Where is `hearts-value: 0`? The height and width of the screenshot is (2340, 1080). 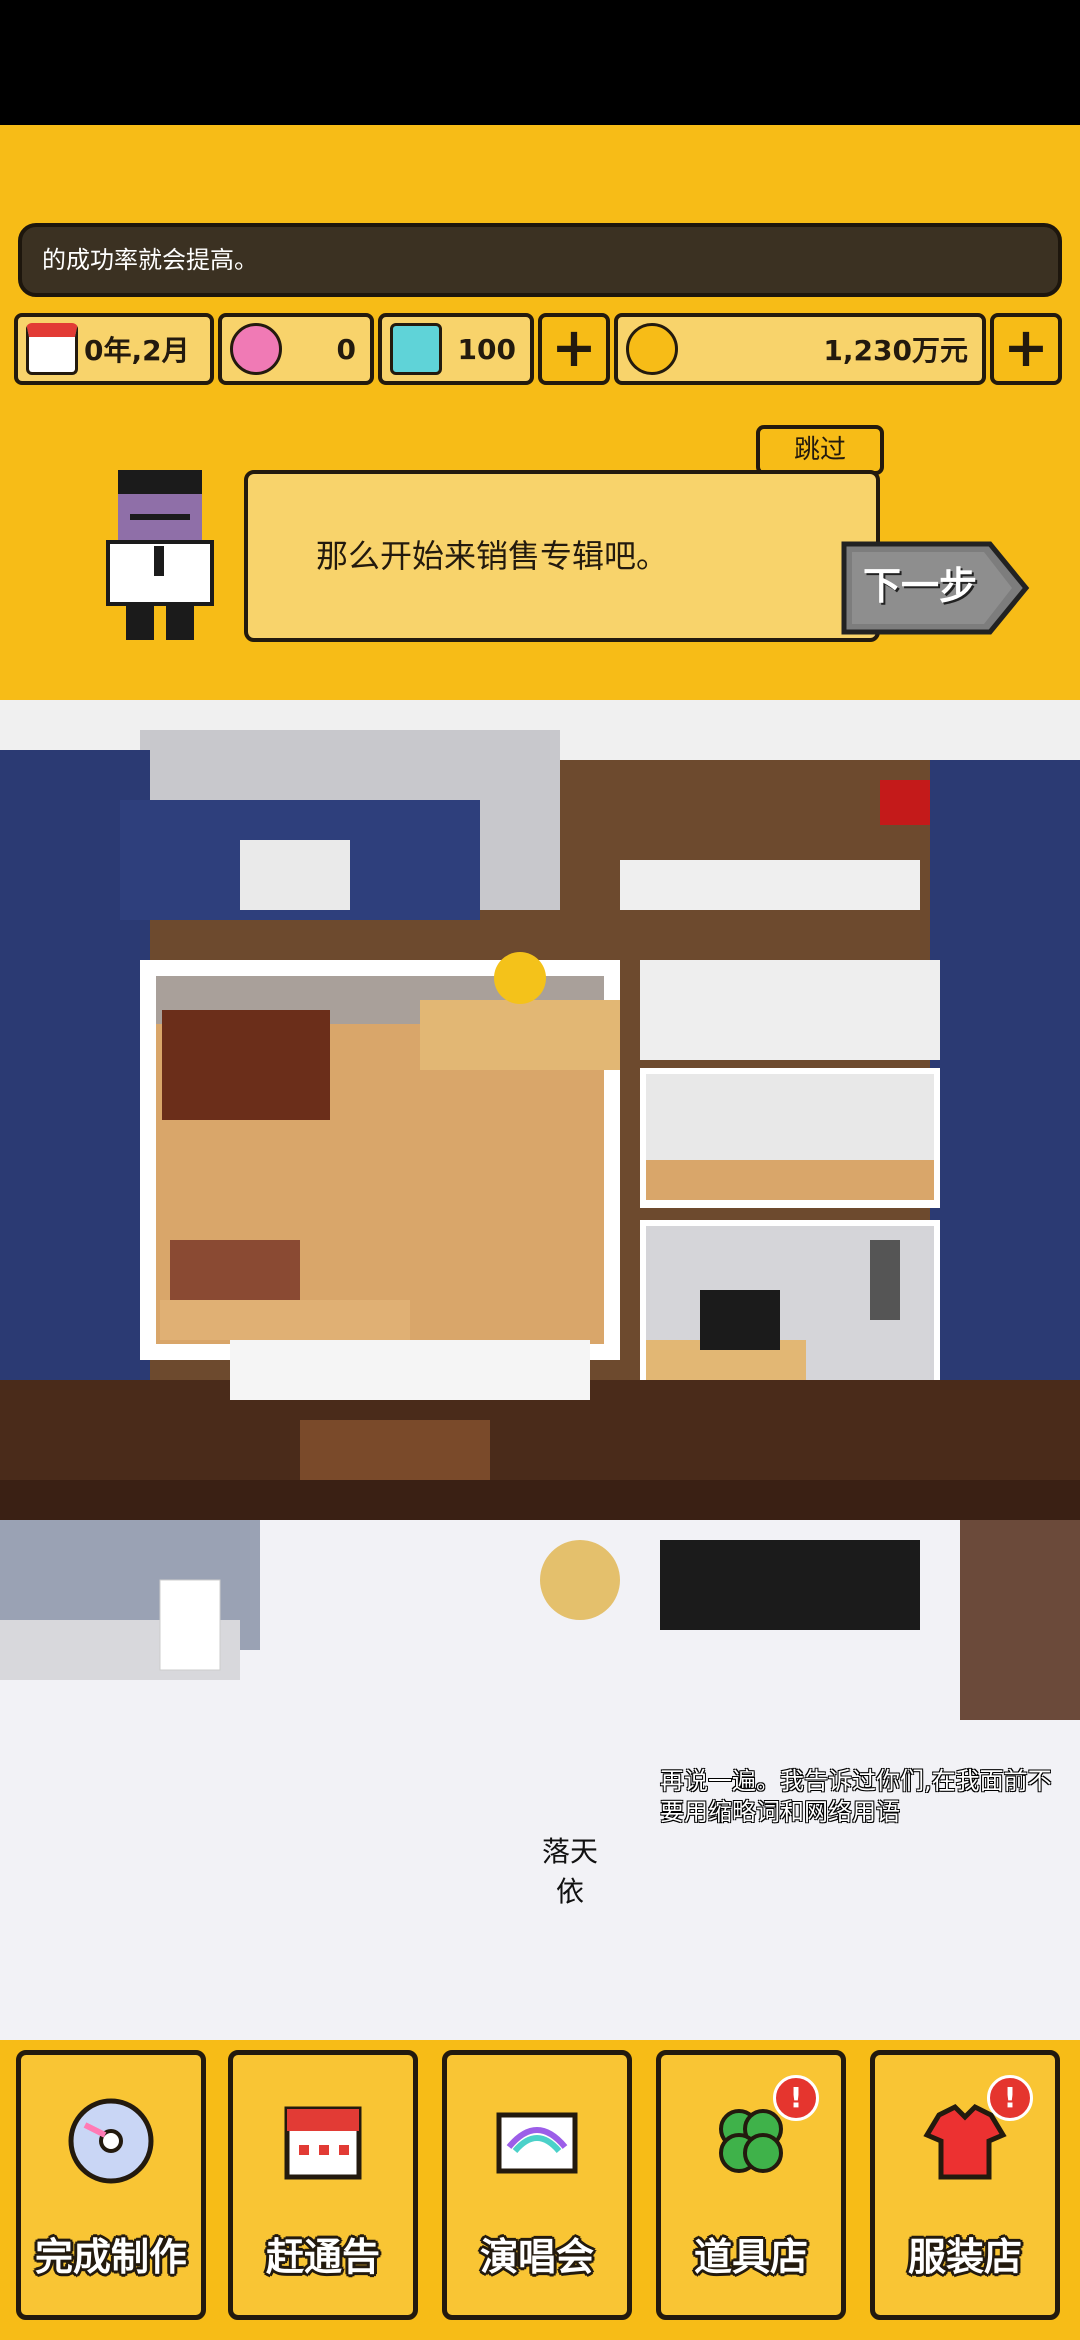
hearts-value: 0 is located at coordinates (346, 349).